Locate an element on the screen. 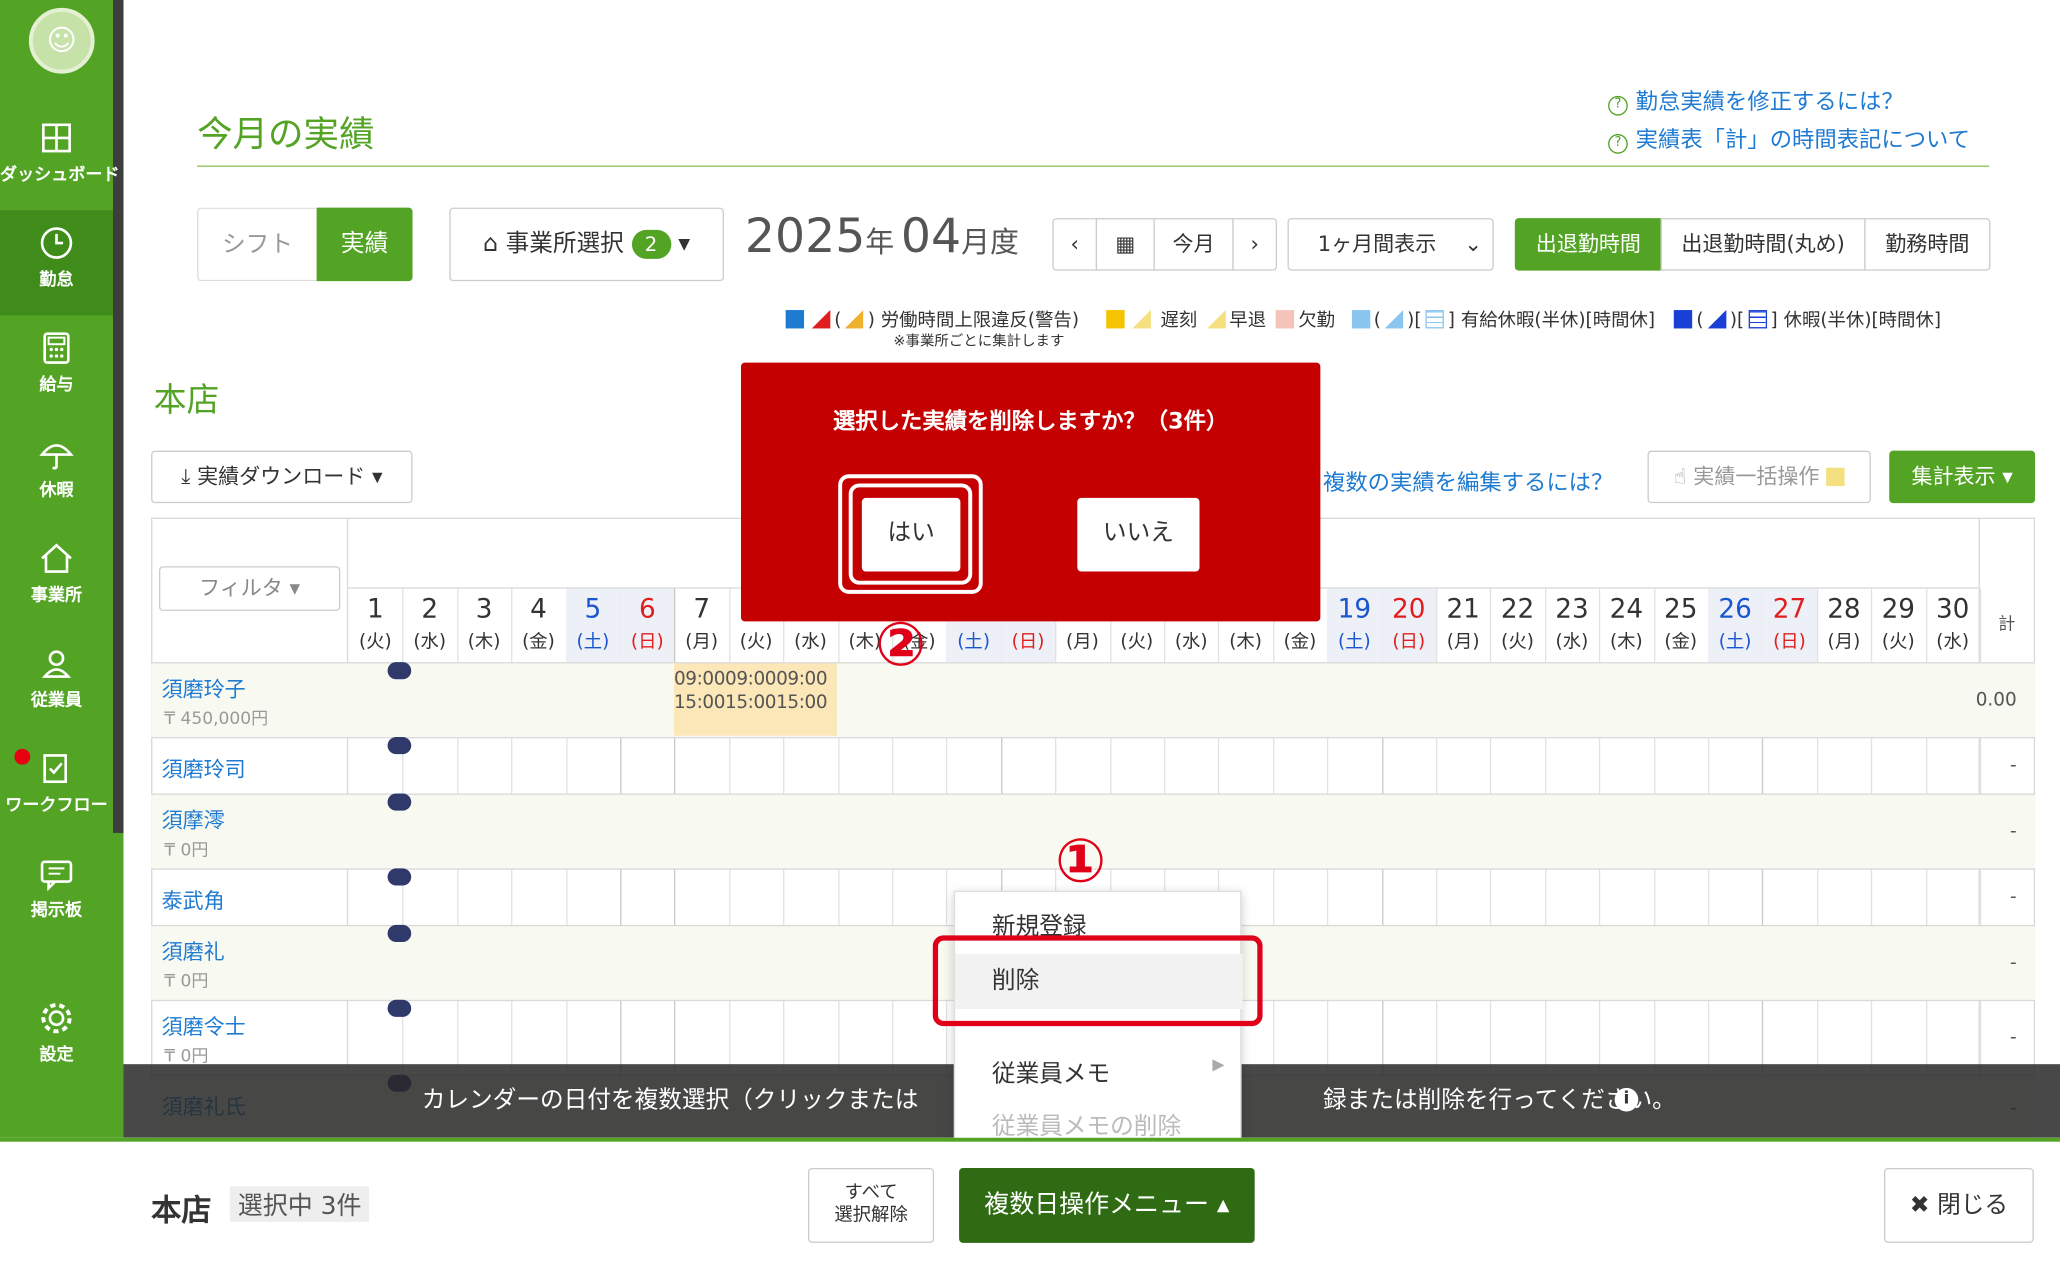  tab-shift: シフト is located at coordinates (257, 244).